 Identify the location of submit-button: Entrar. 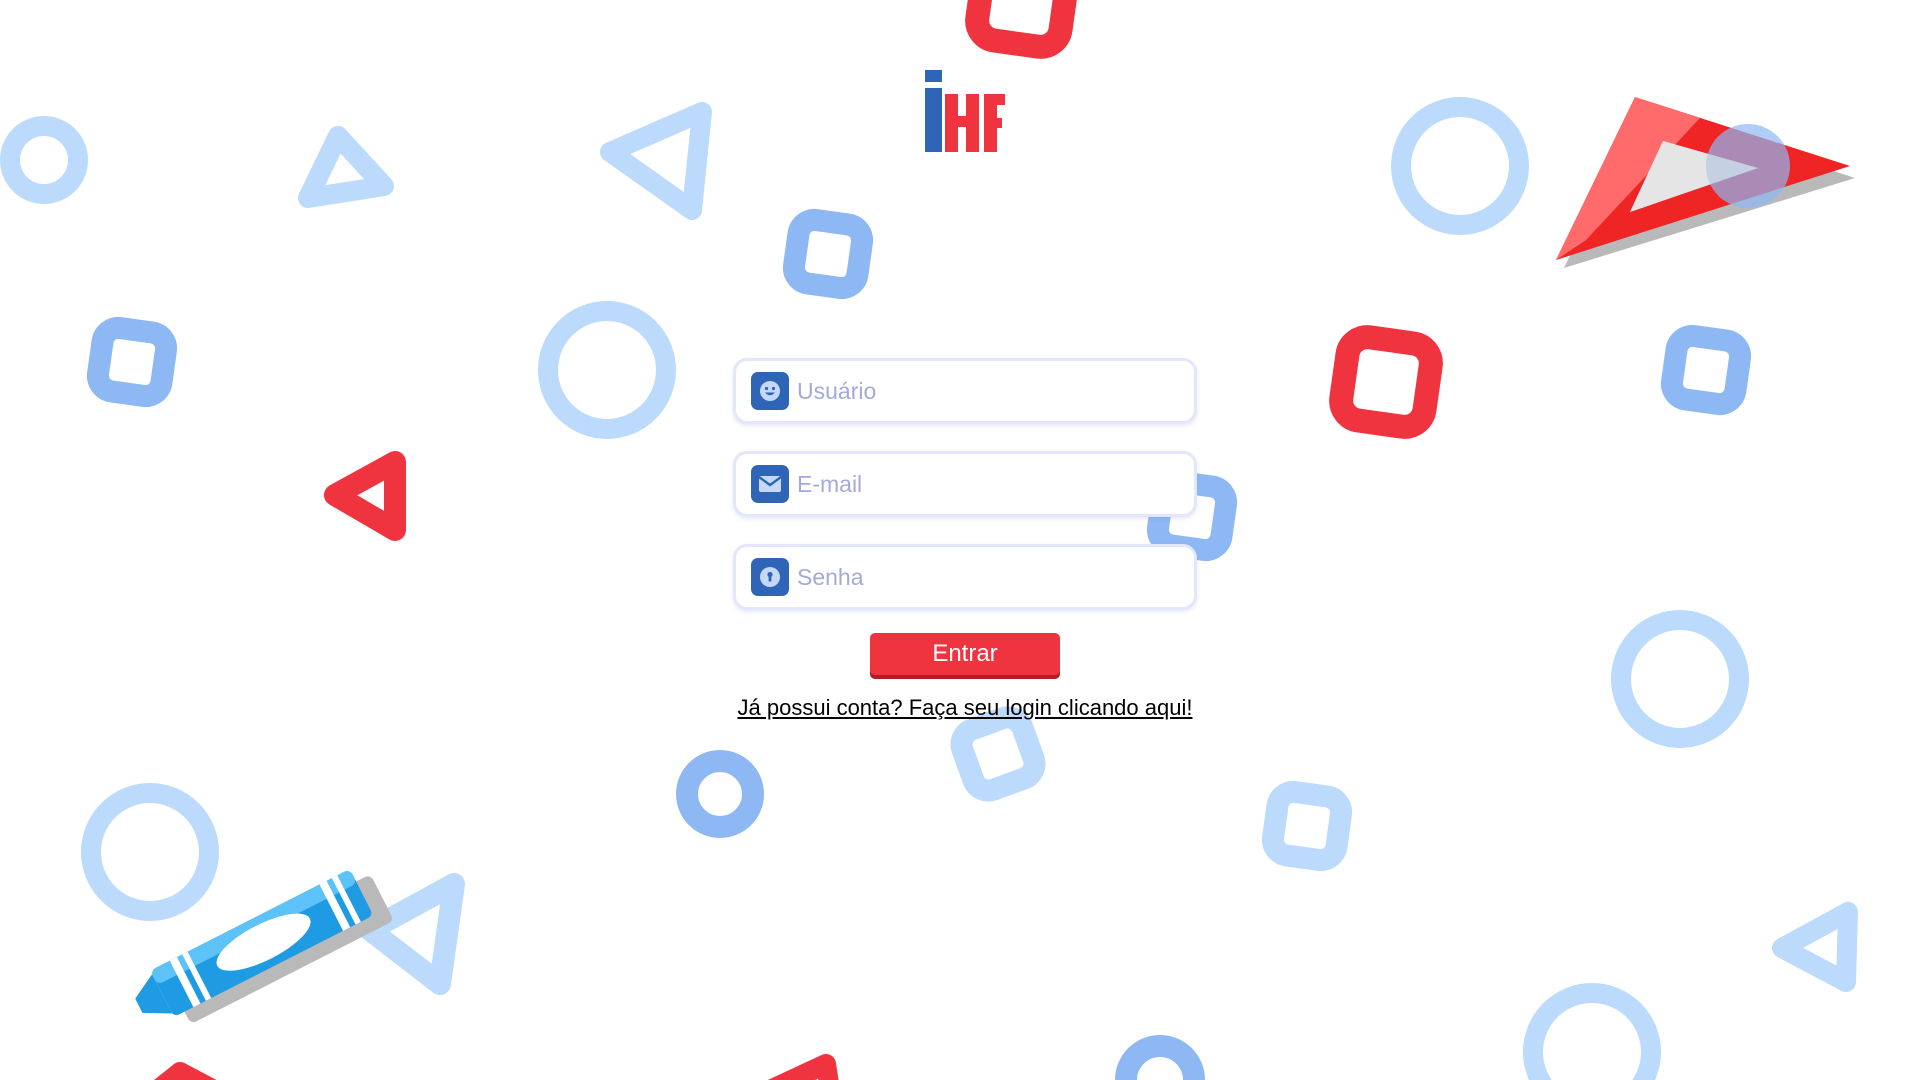
(965, 654).